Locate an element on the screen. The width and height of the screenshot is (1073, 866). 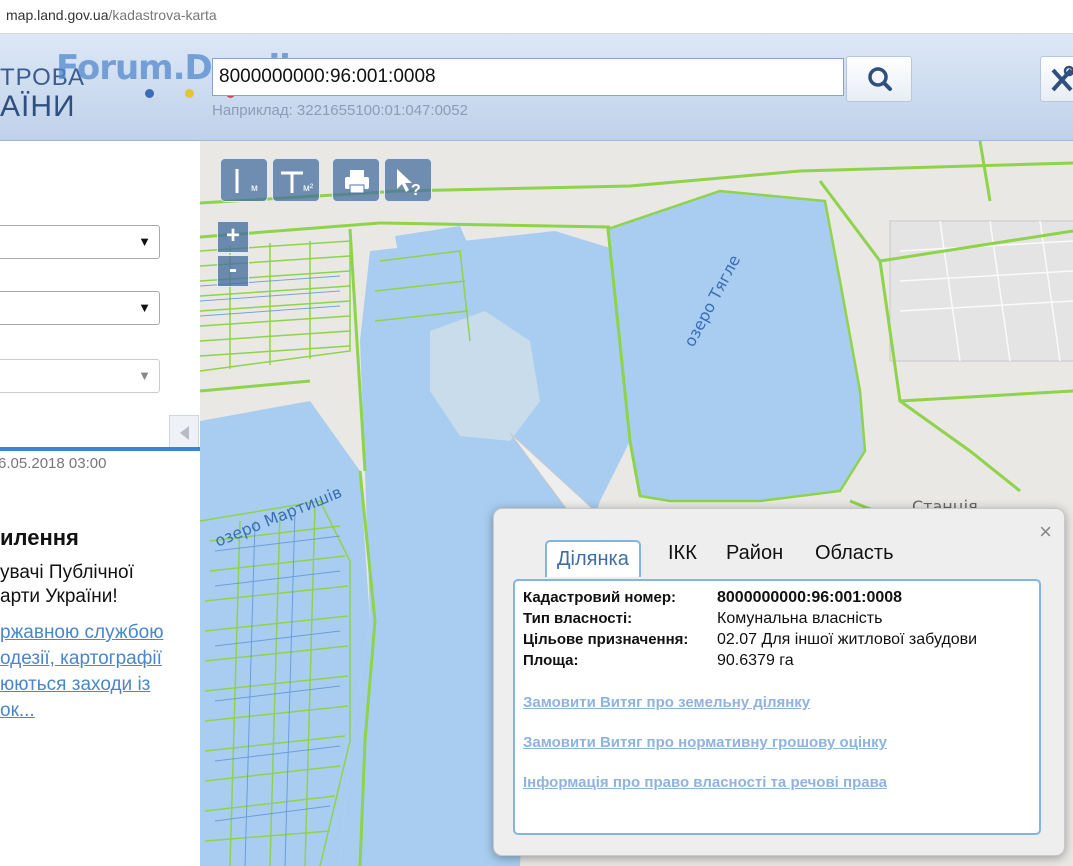
print-tool is located at coordinates (356, 180).